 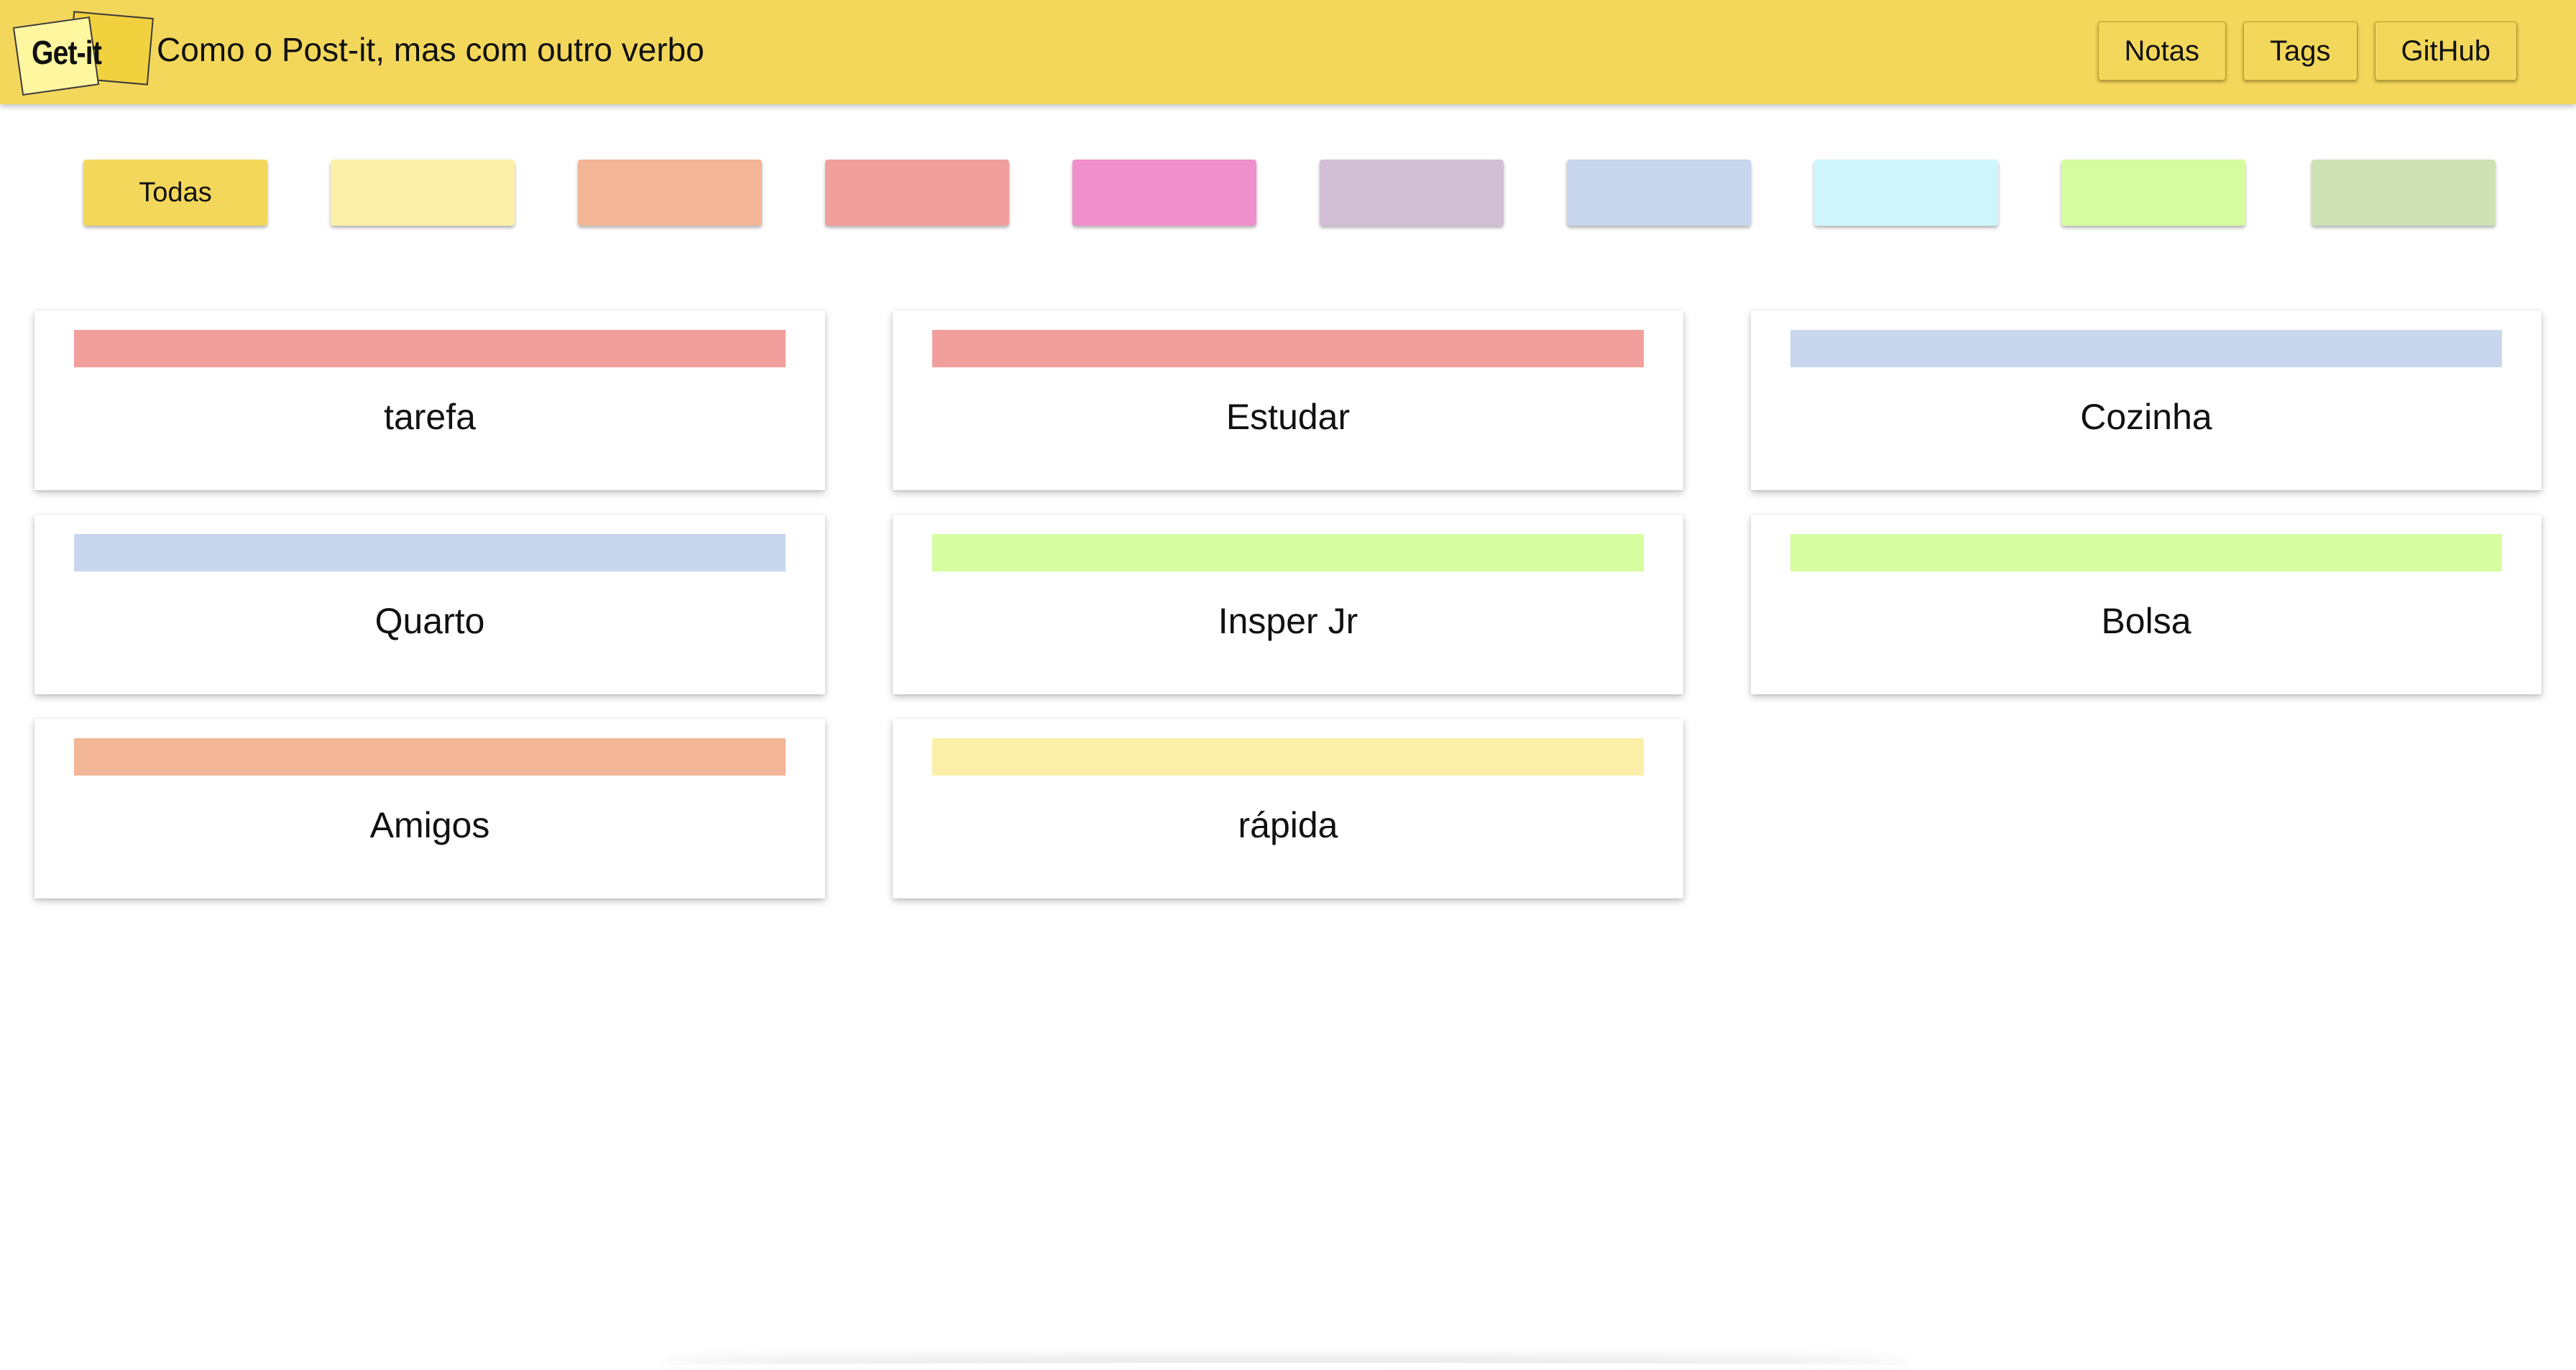 What do you see at coordinates (1288, 825) in the screenshot?
I see `tag-title: rápida` at bounding box center [1288, 825].